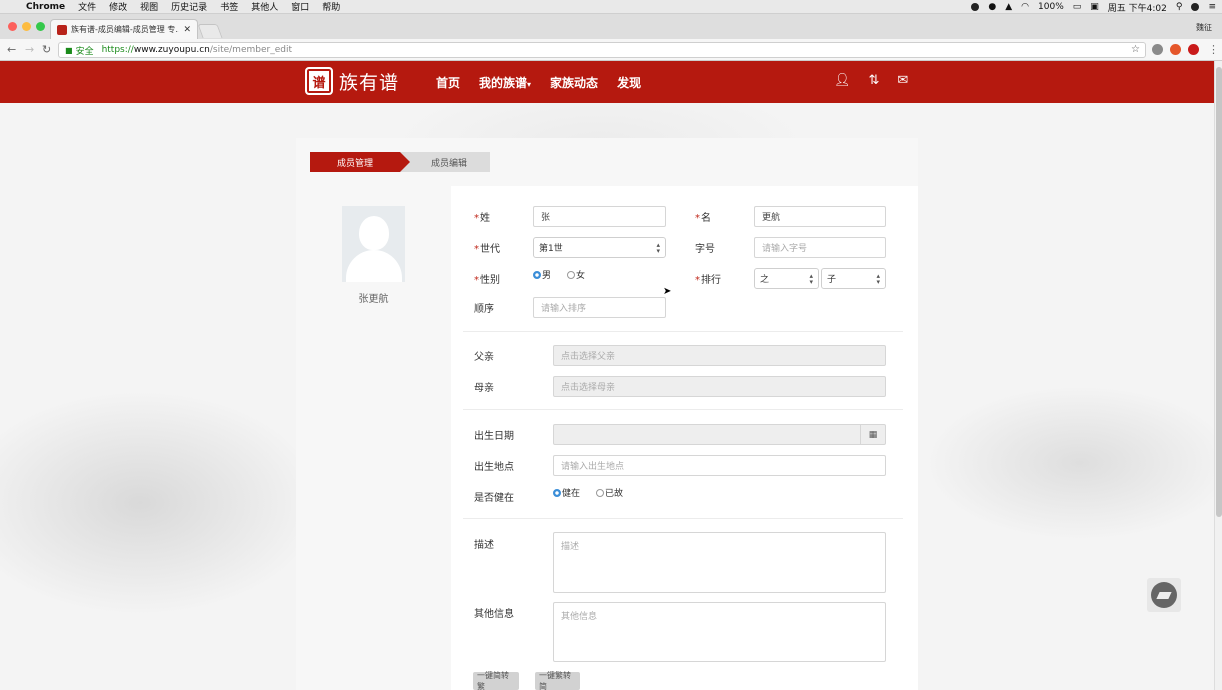  I want to click on os-menu-item: 修改, so click(118, 6).